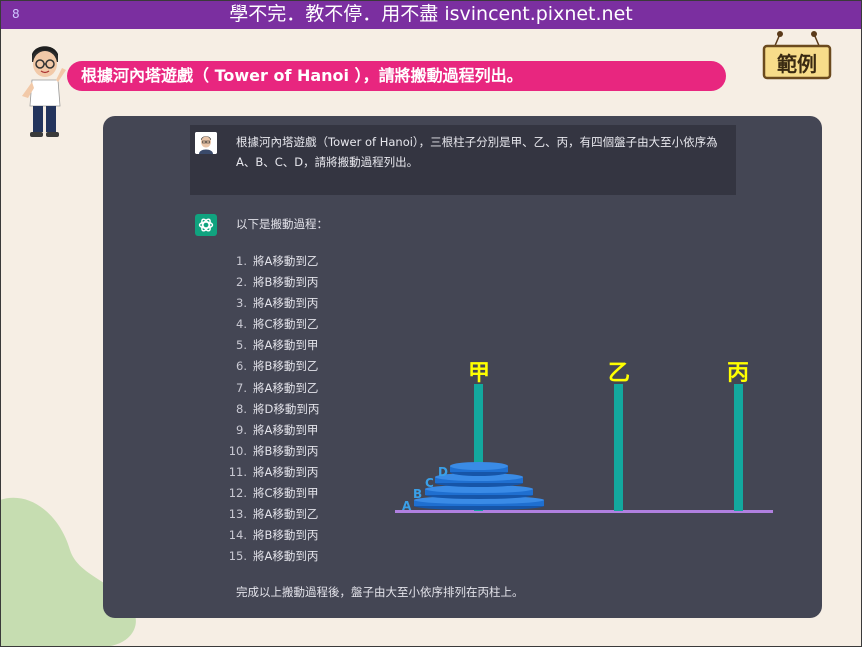 The image size is (862, 647). Describe the element at coordinates (273, 471) in the screenshot. I see `list-item: 11. 將A移動到丙` at that location.